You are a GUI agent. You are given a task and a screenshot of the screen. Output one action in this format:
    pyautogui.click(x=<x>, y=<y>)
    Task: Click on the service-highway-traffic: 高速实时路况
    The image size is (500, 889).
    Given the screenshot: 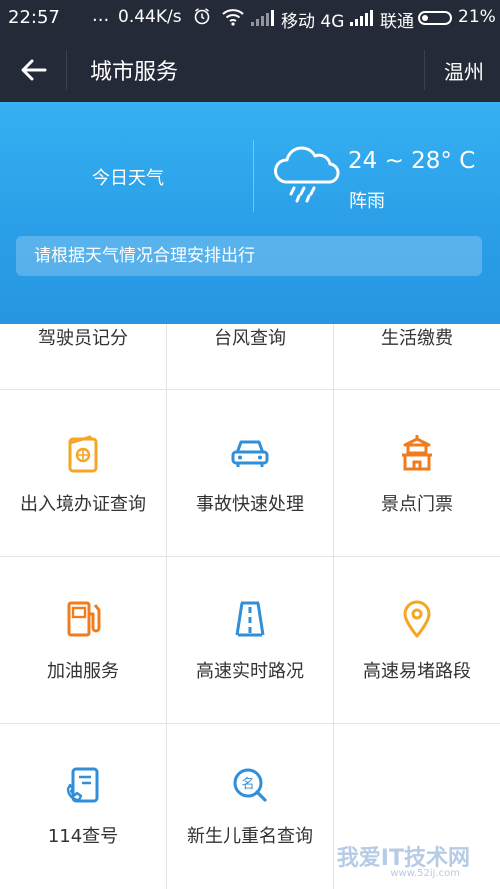 What is the action you would take?
    pyautogui.click(x=250, y=640)
    